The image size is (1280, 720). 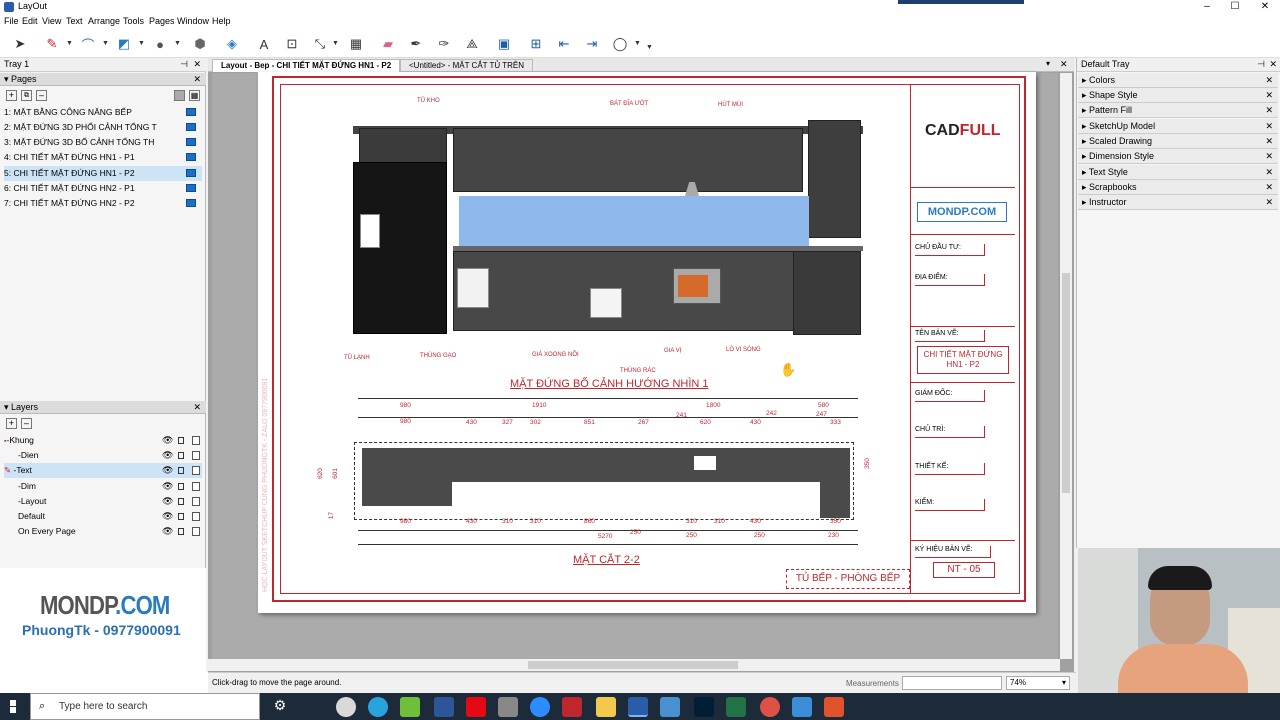 What do you see at coordinates (30, 21) in the screenshot?
I see `menu-edit: Edit` at bounding box center [30, 21].